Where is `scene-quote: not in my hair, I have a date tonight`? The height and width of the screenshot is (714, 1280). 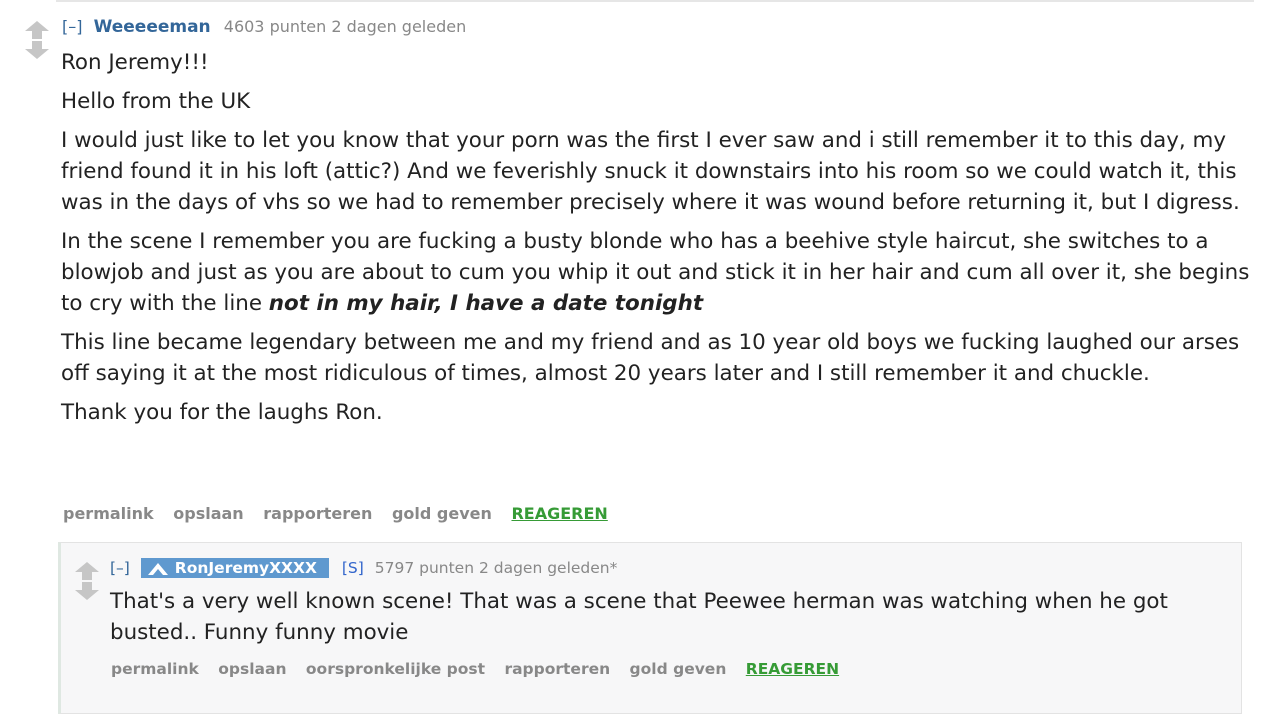 scene-quote: not in my hair, I have a date tonight is located at coordinates (486, 303).